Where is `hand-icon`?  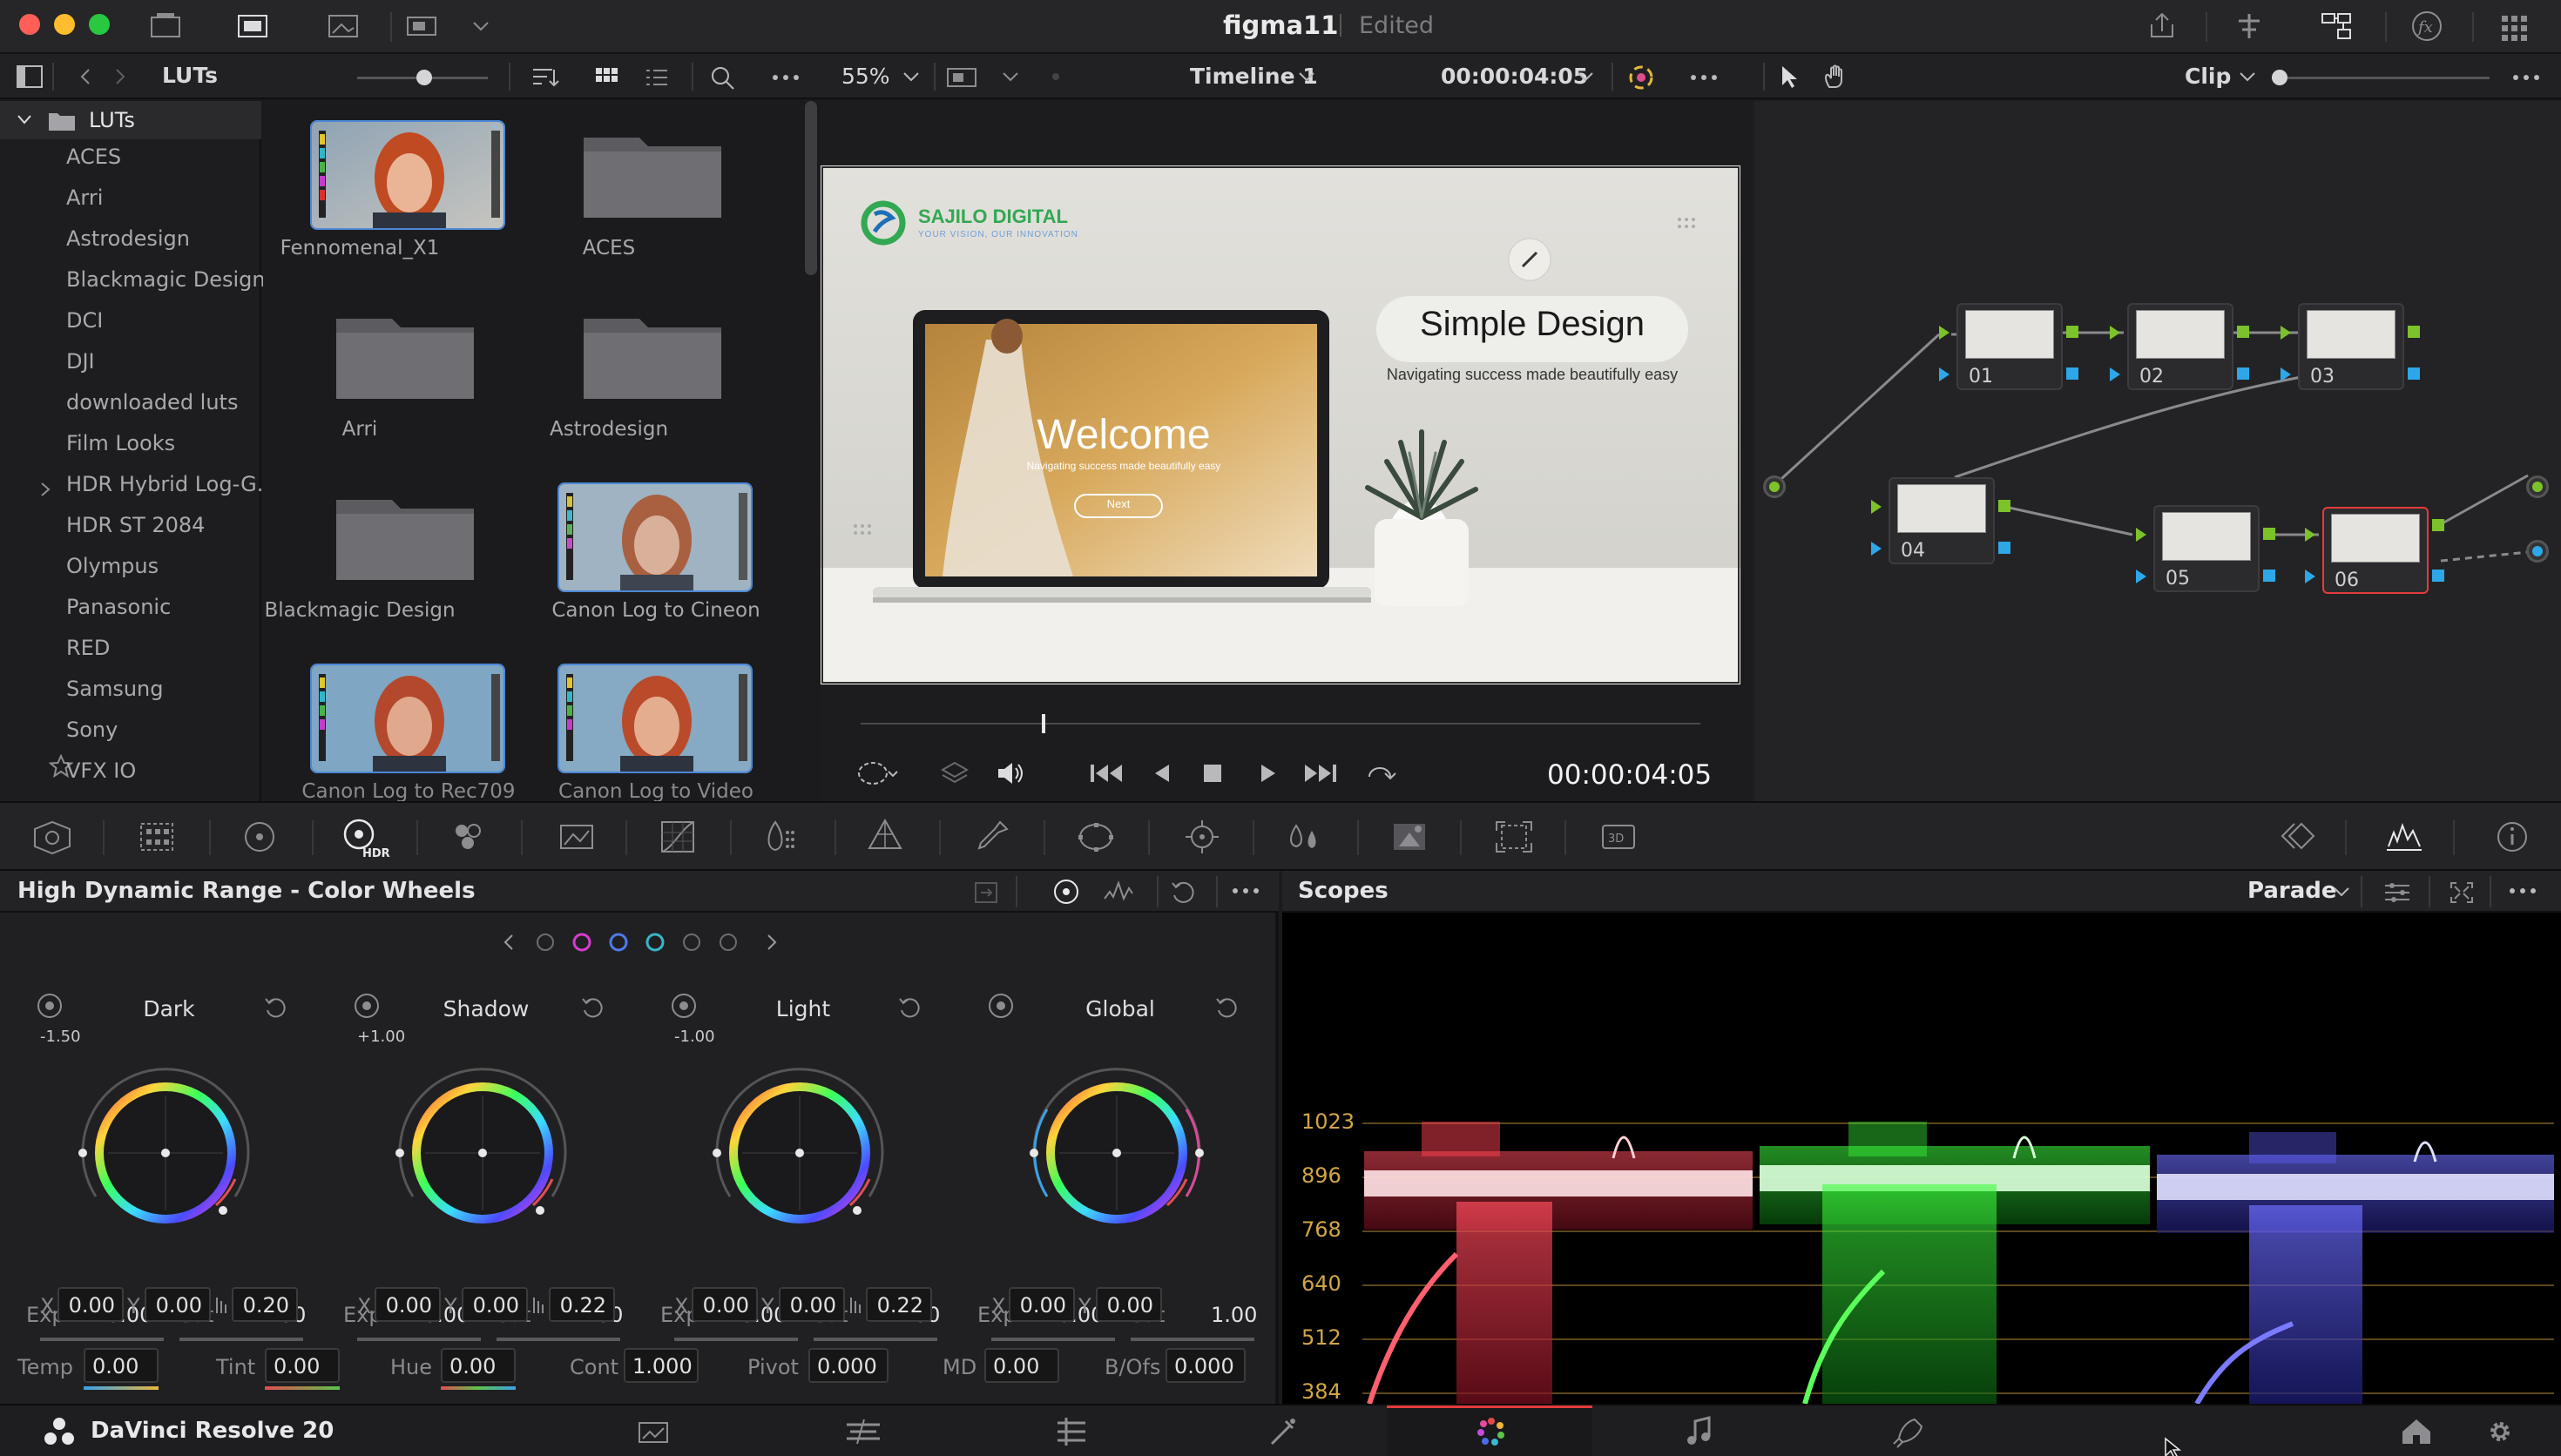 hand-icon is located at coordinates (1835, 77).